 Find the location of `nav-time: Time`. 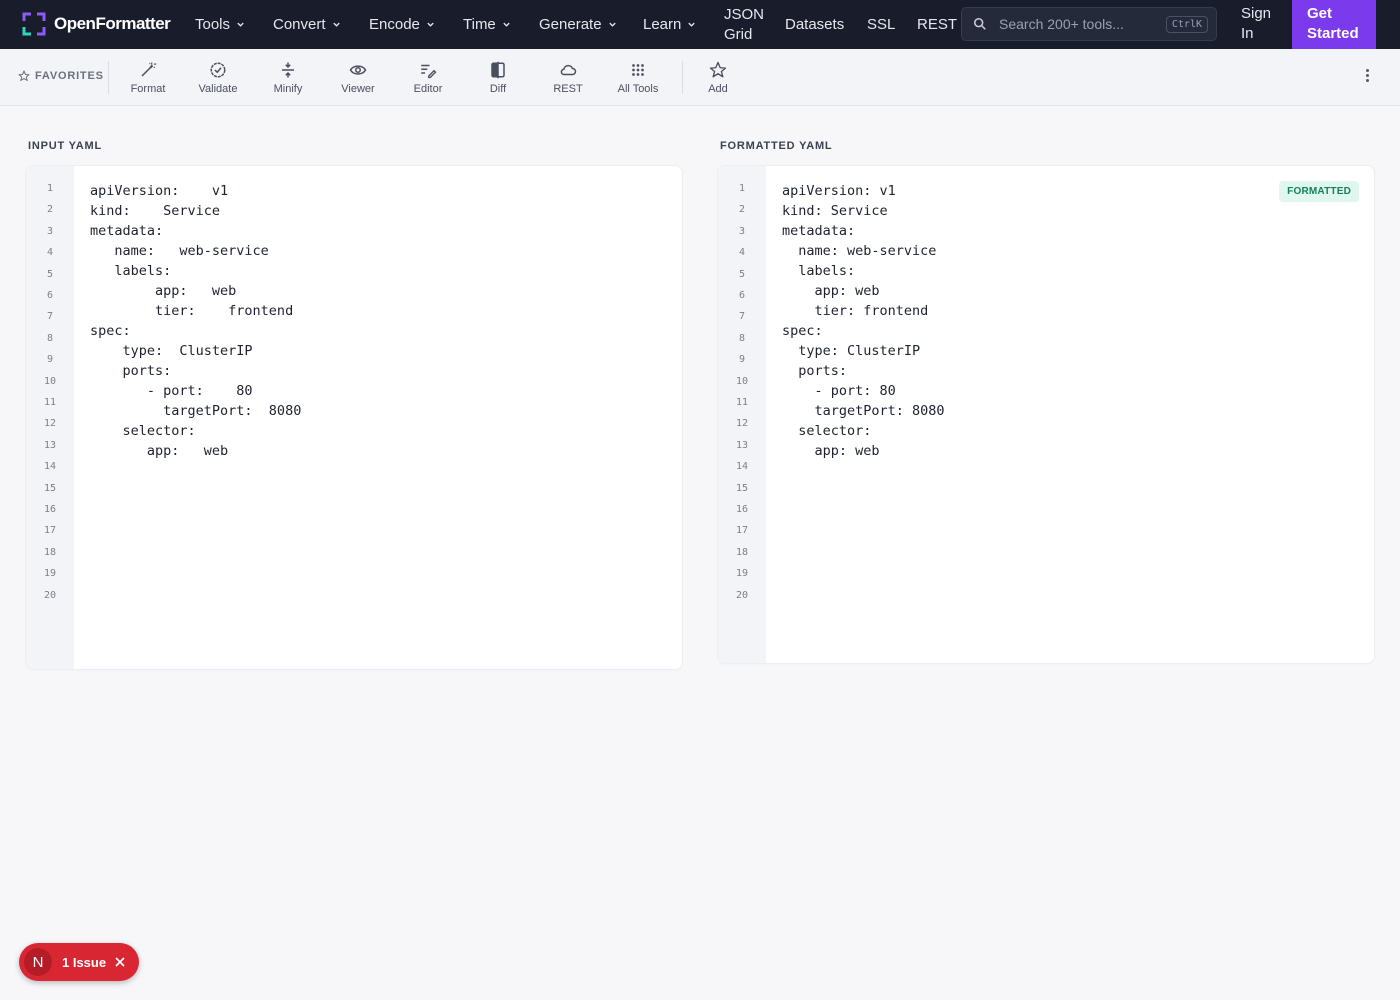

nav-time: Time is located at coordinates (487, 24).